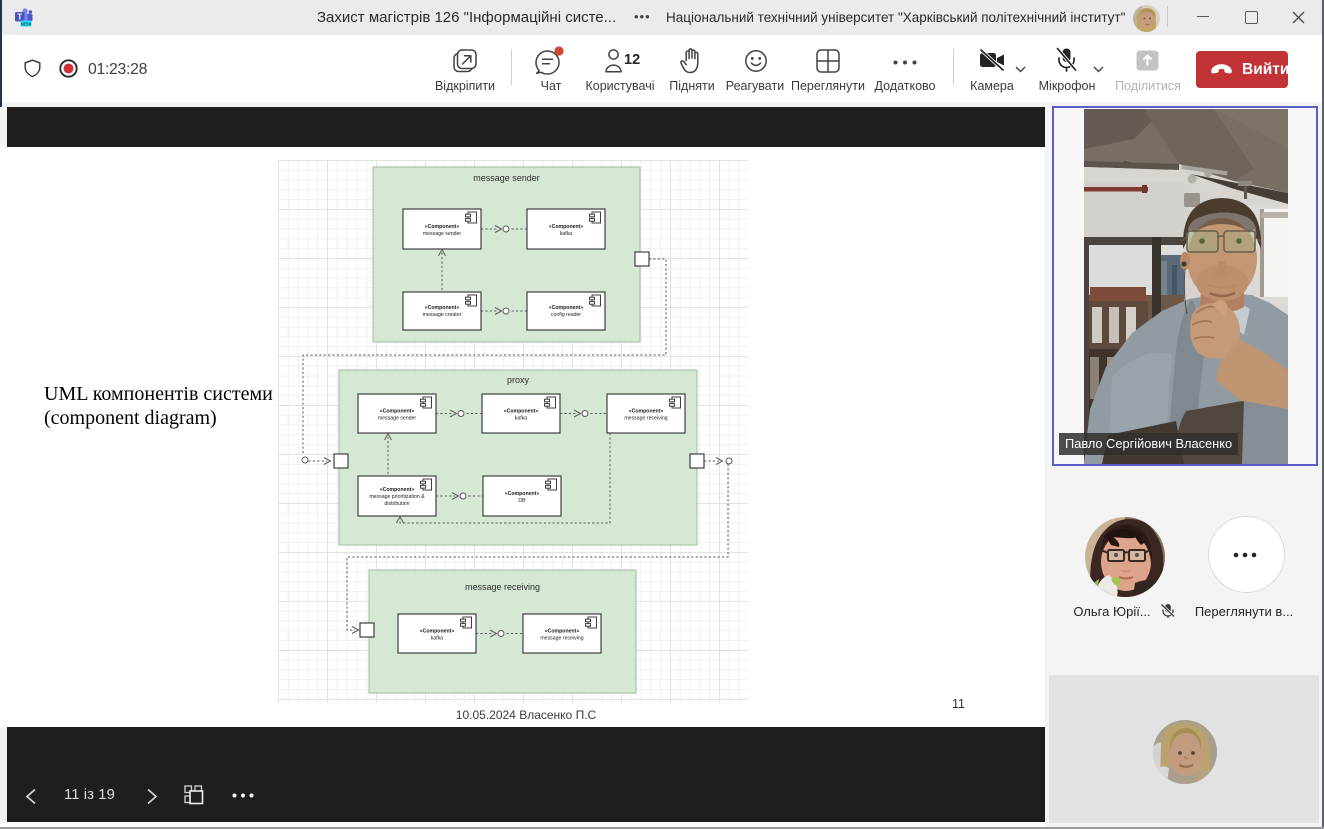  What do you see at coordinates (518, 380) in the screenshot?
I see `svg-text: proxy` at bounding box center [518, 380].